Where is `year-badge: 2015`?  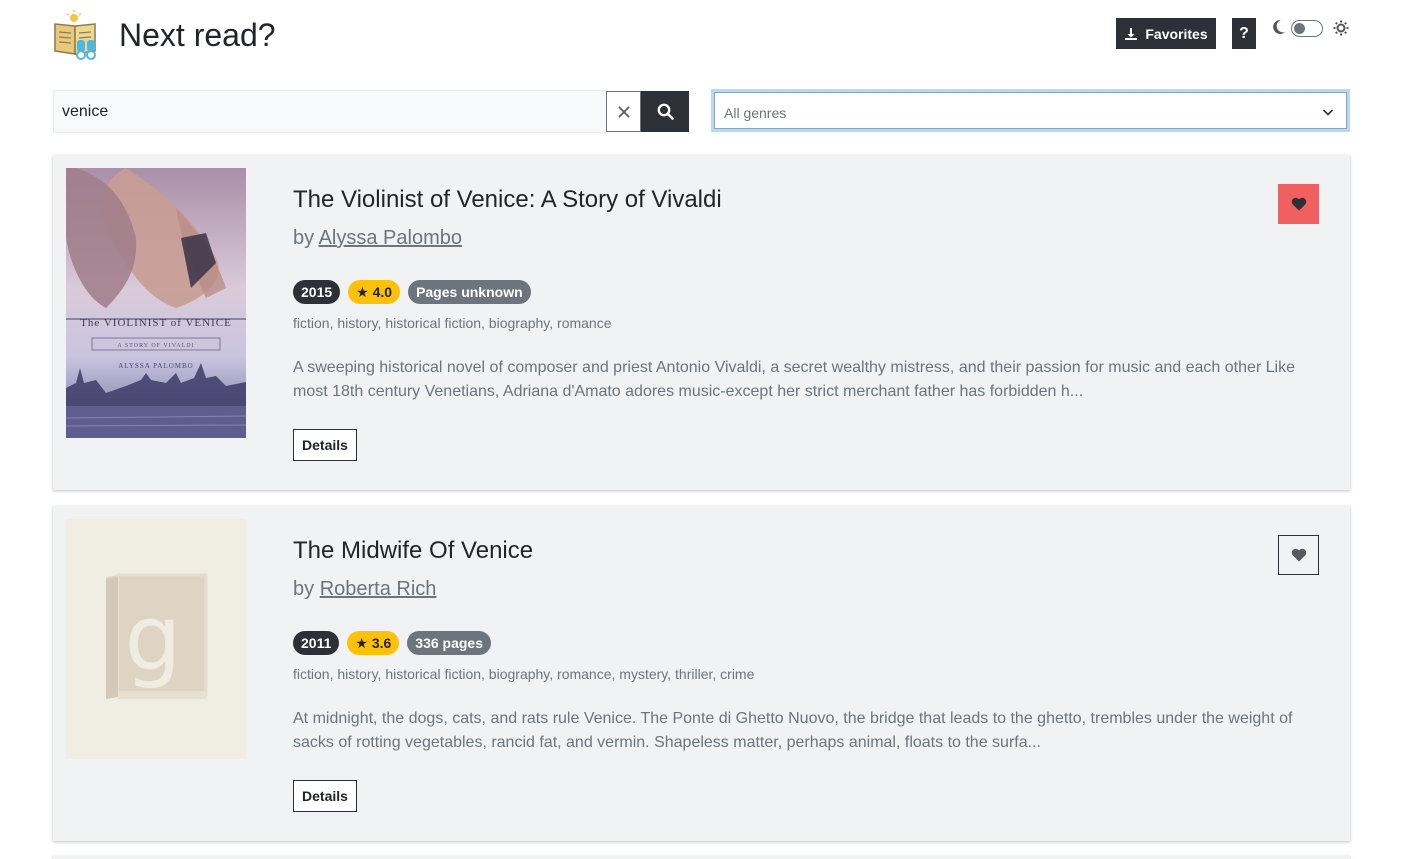 year-badge: 2015 is located at coordinates (317, 292).